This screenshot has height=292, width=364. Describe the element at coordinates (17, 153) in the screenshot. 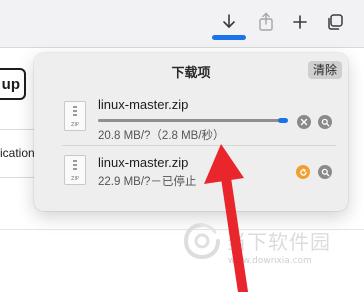

I see `page-text-fragment: ication` at that location.